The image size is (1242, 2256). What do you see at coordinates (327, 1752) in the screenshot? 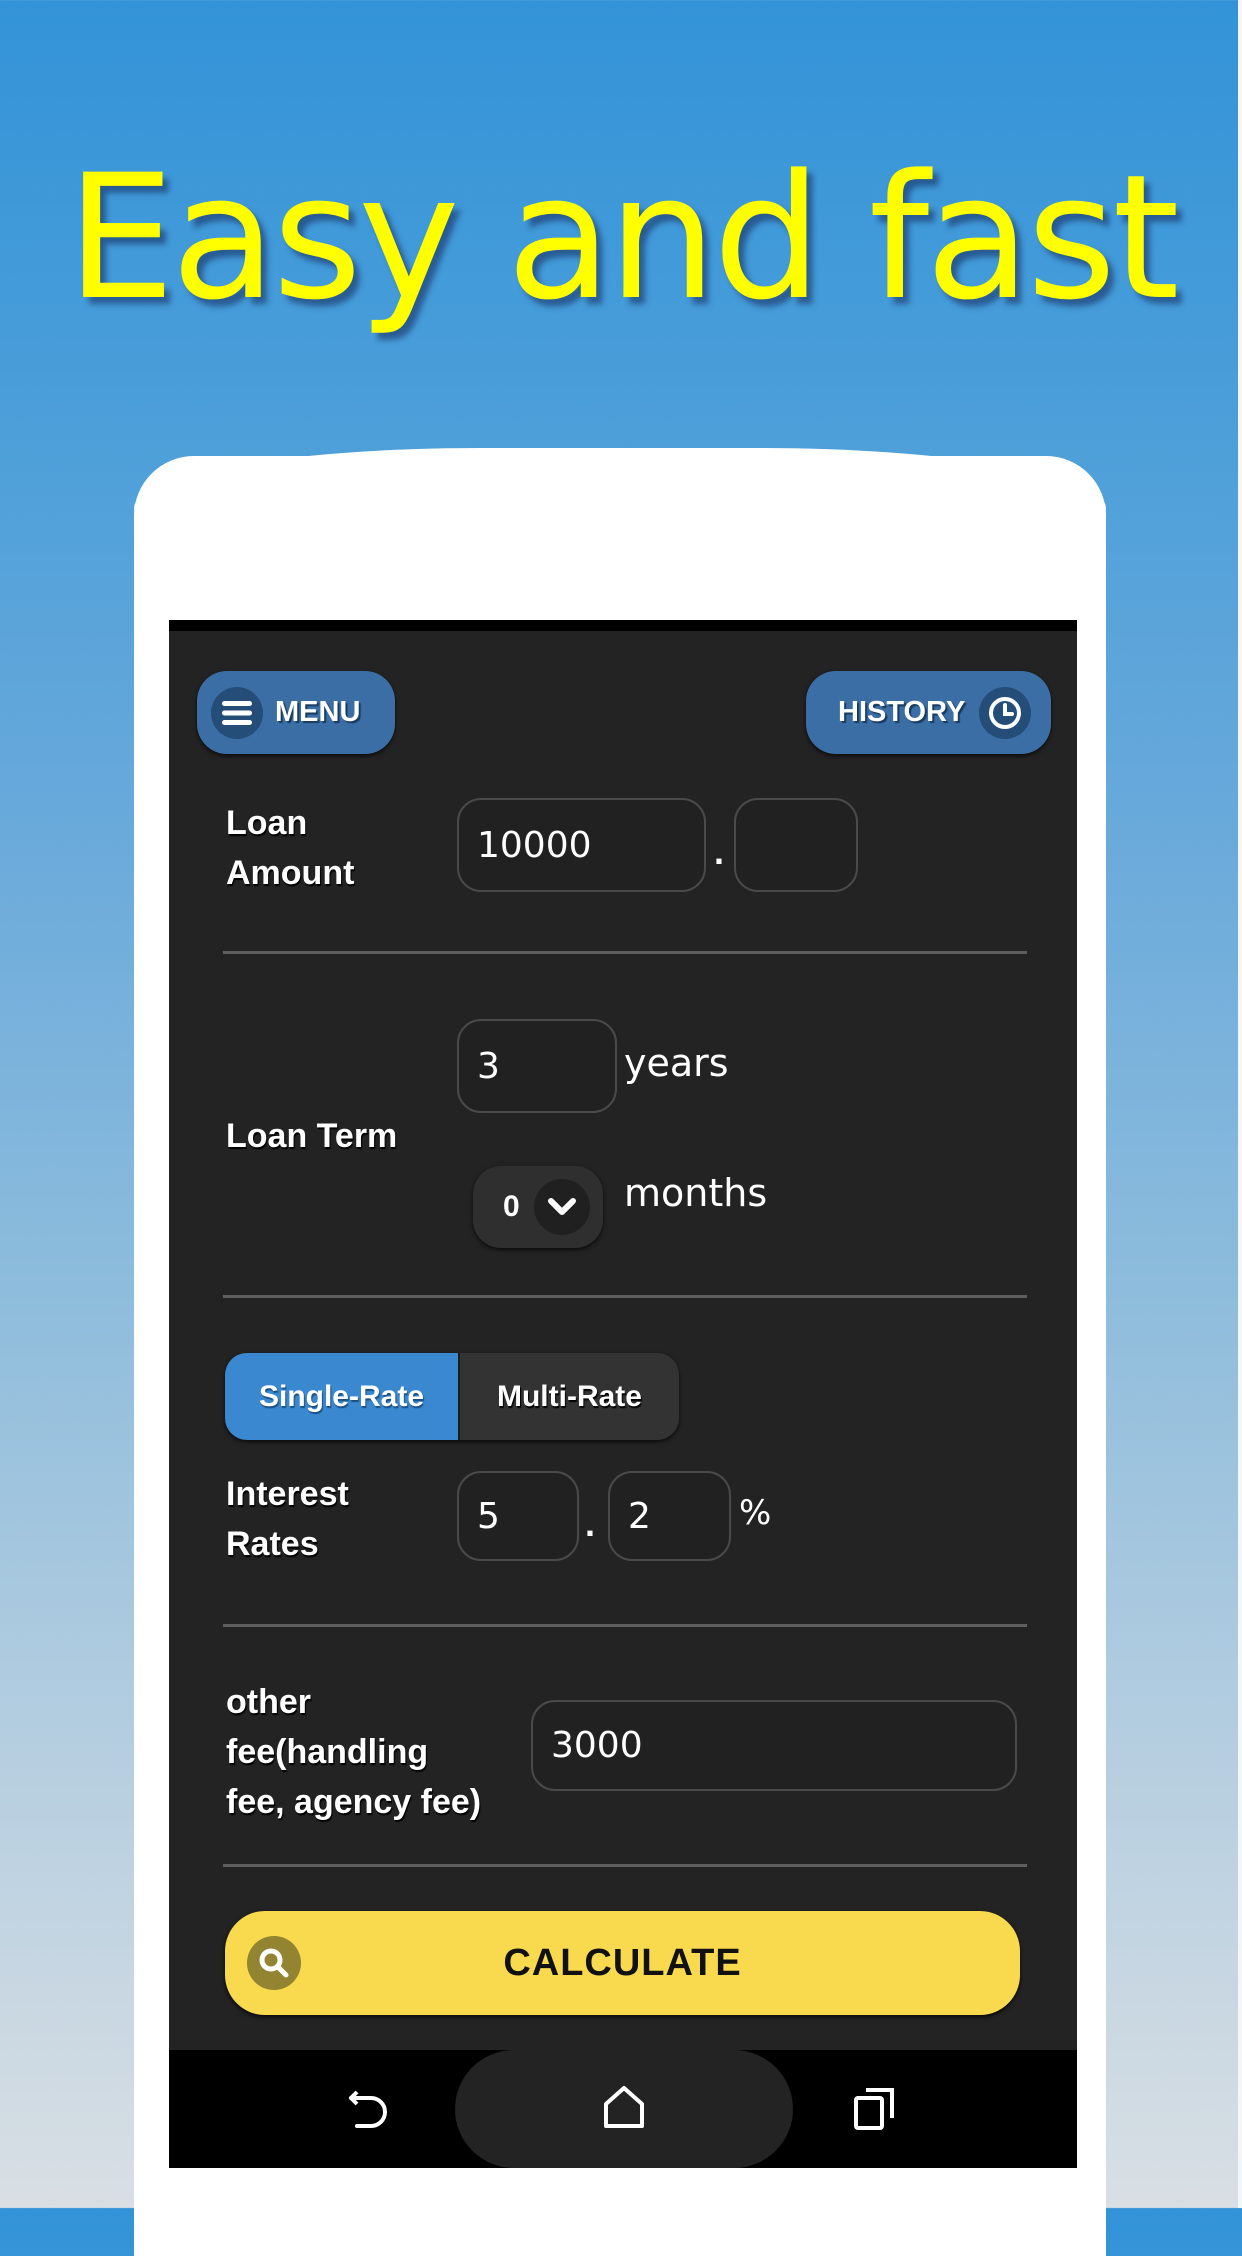
I see `other-fee-label-line2: fee(handling` at bounding box center [327, 1752].